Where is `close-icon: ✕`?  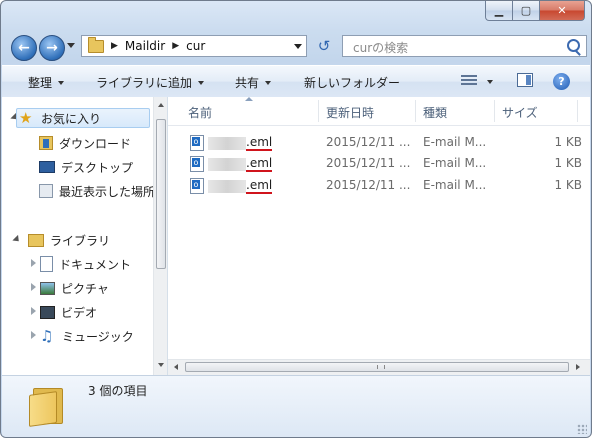
close-icon: ✕ is located at coordinates (562, 10).